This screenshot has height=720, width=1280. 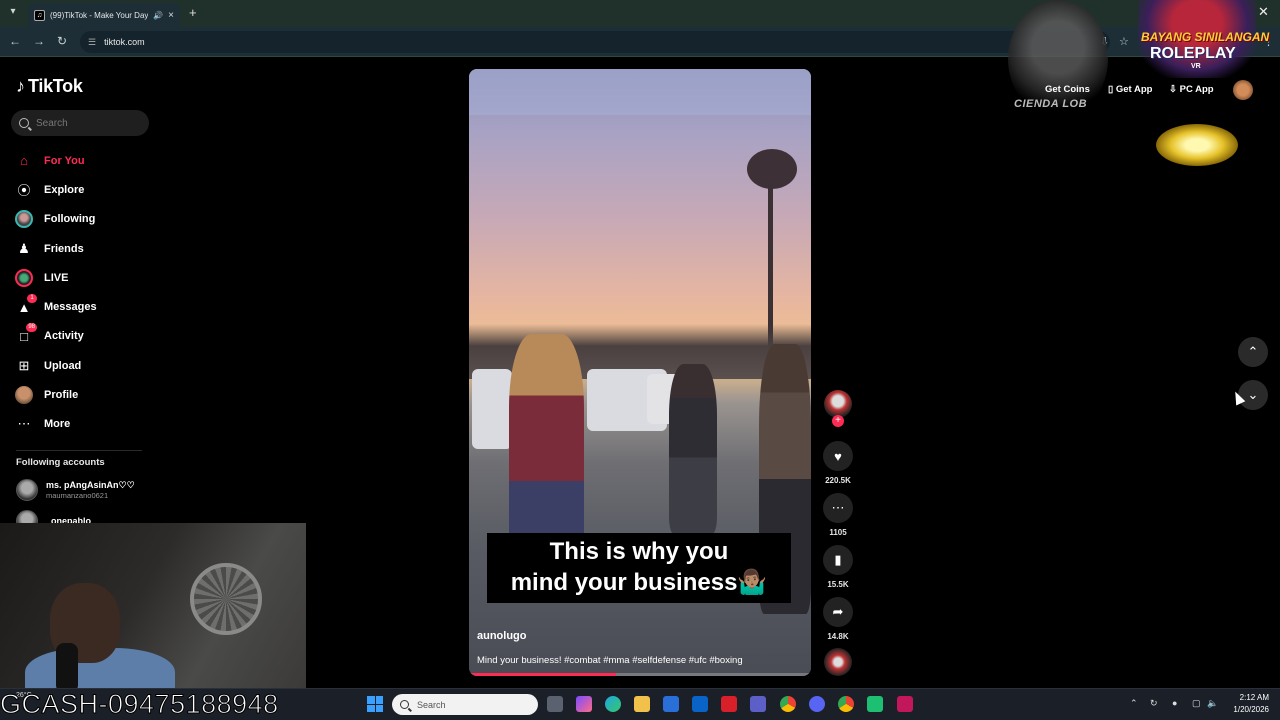 I want to click on sidebar-item-friends: ♟ Friends, so click(x=84, y=248).